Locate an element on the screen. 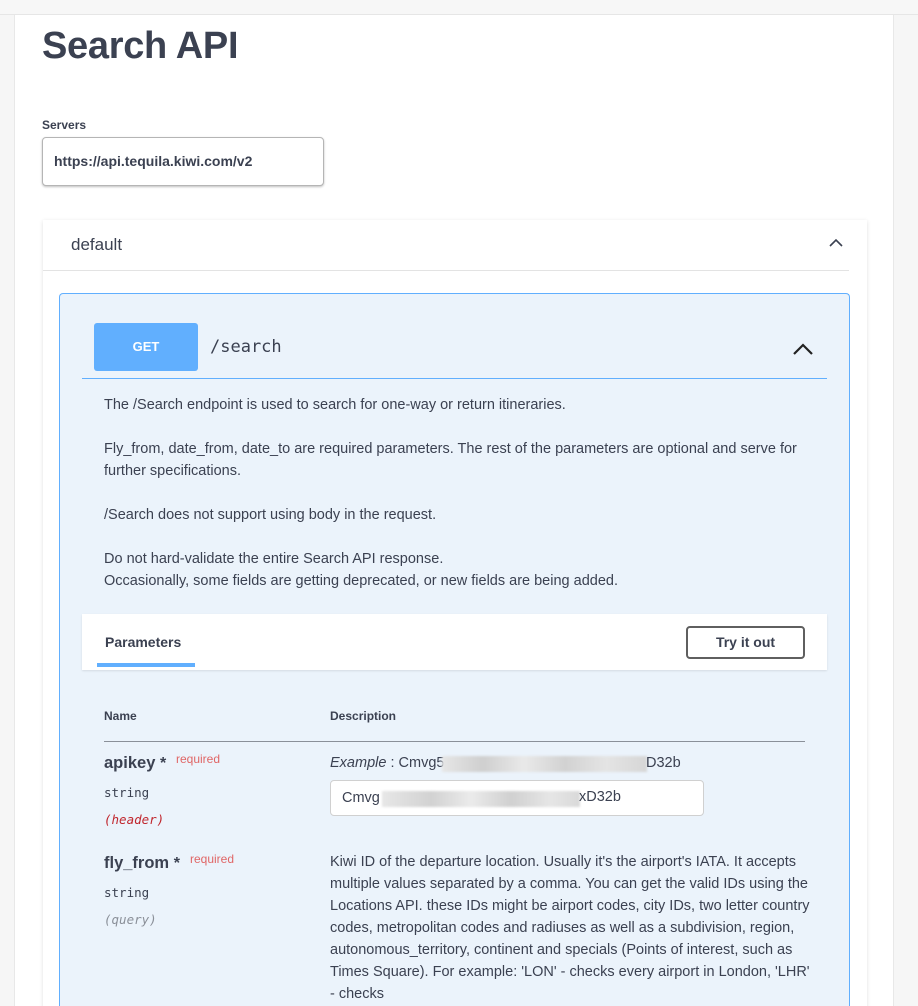 The image size is (918, 1006). param-example: Example : Cmvg5 is located at coordinates (387, 763).